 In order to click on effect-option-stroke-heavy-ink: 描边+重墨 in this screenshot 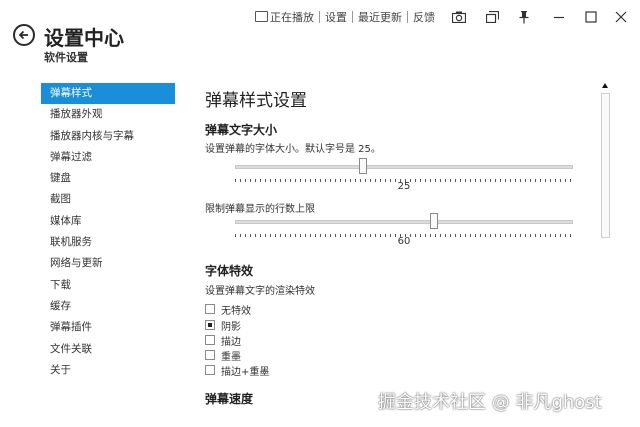, I will do `click(237, 370)`.